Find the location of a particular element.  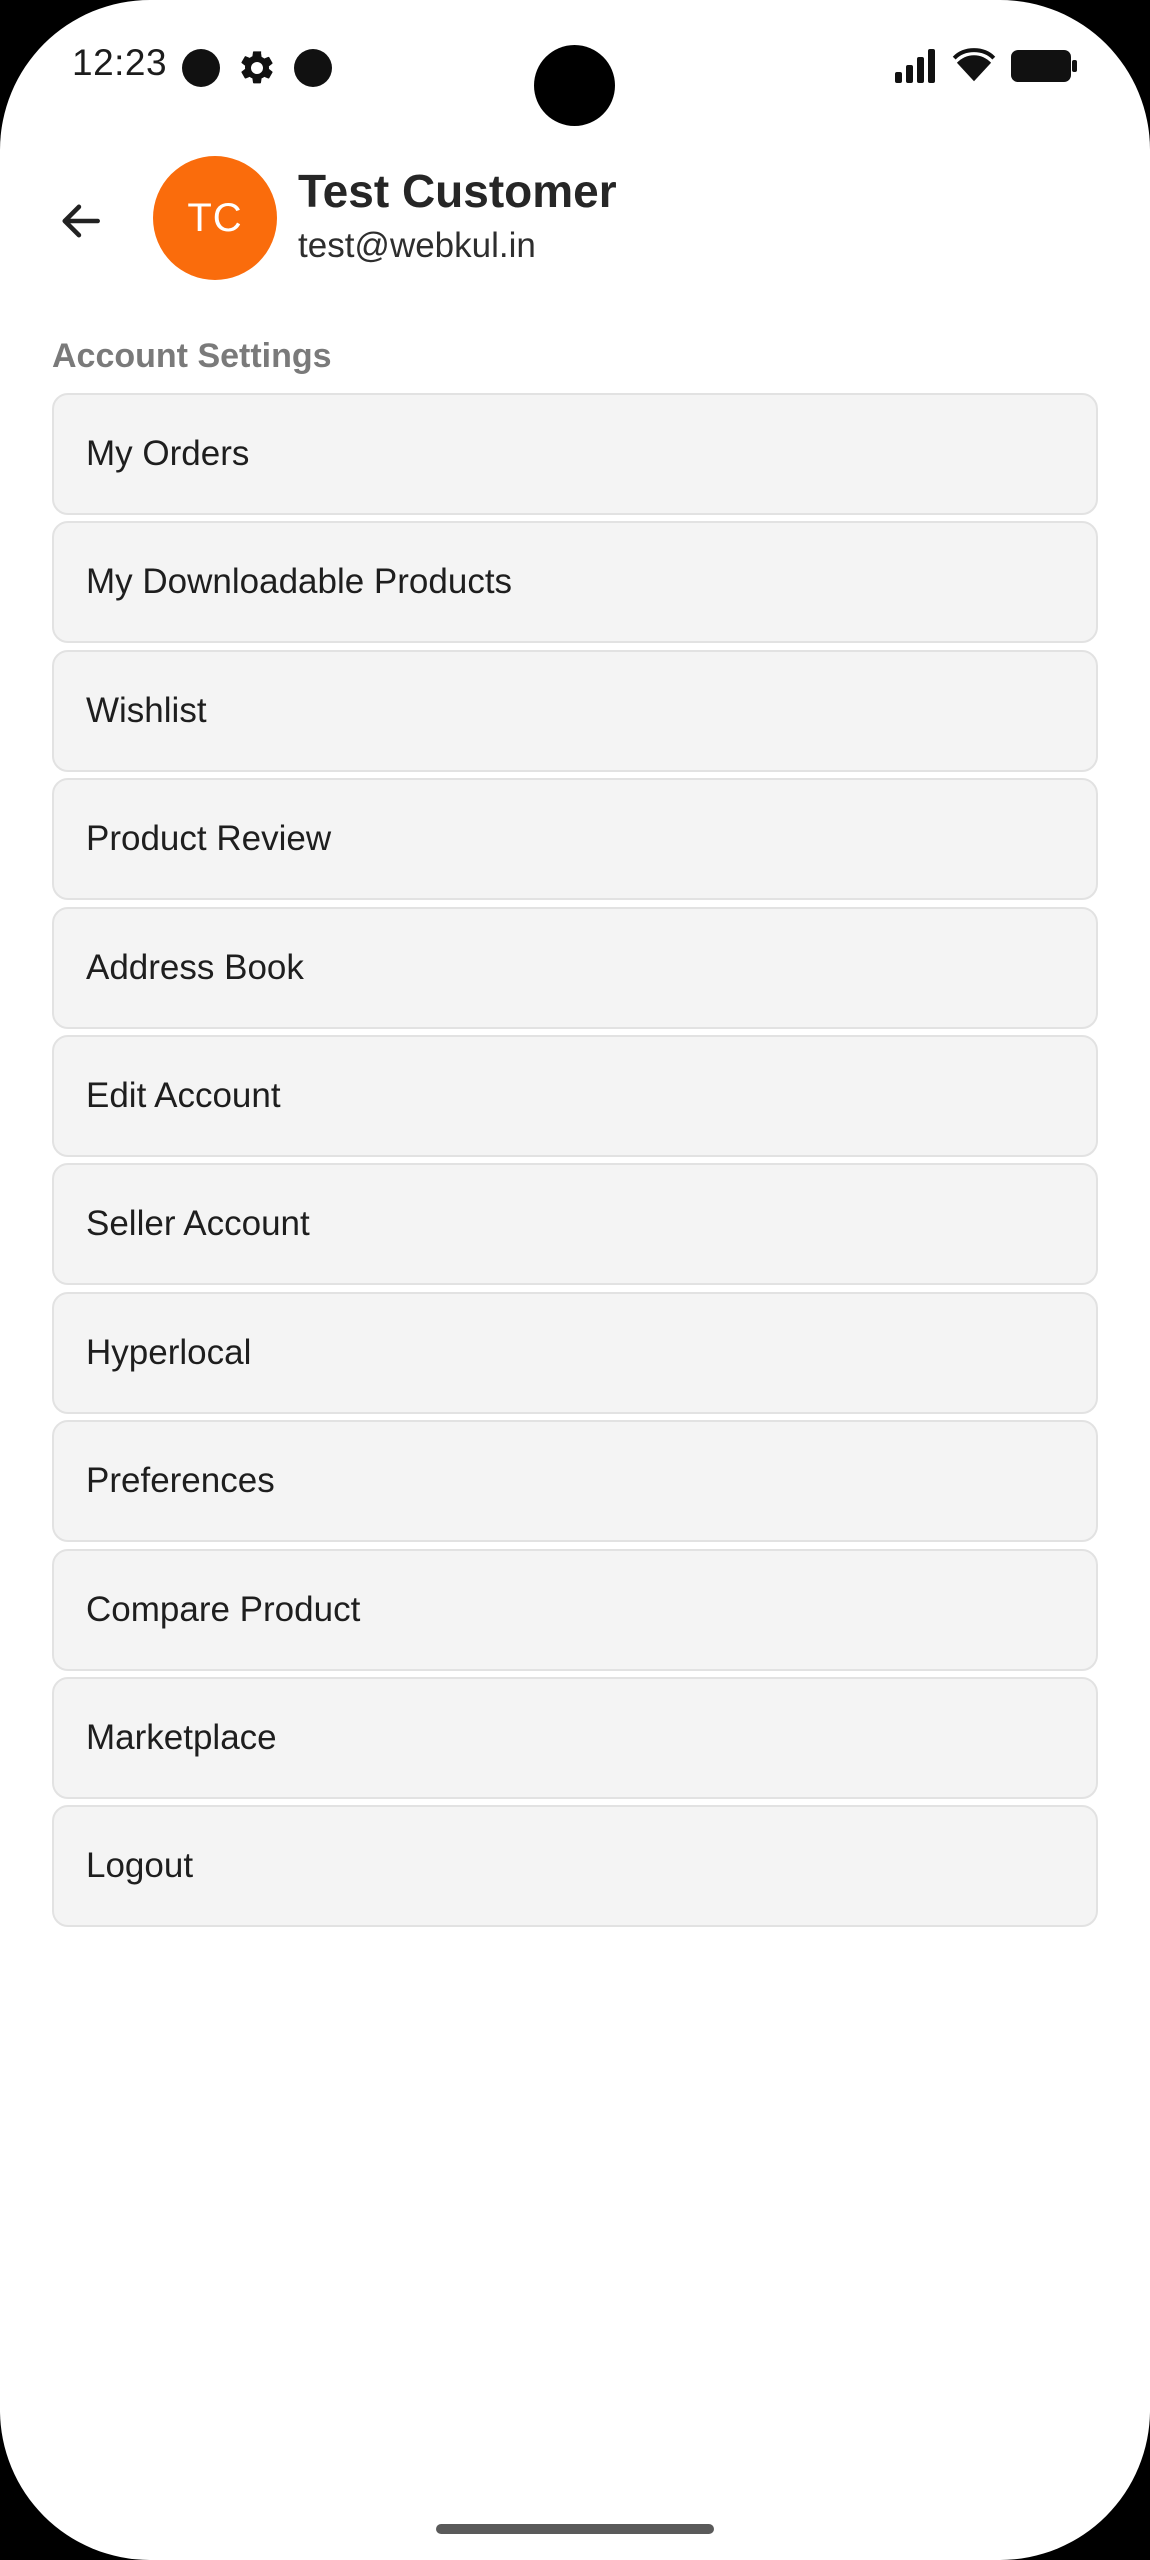

user-email: test@webkul.in is located at coordinates (417, 245).